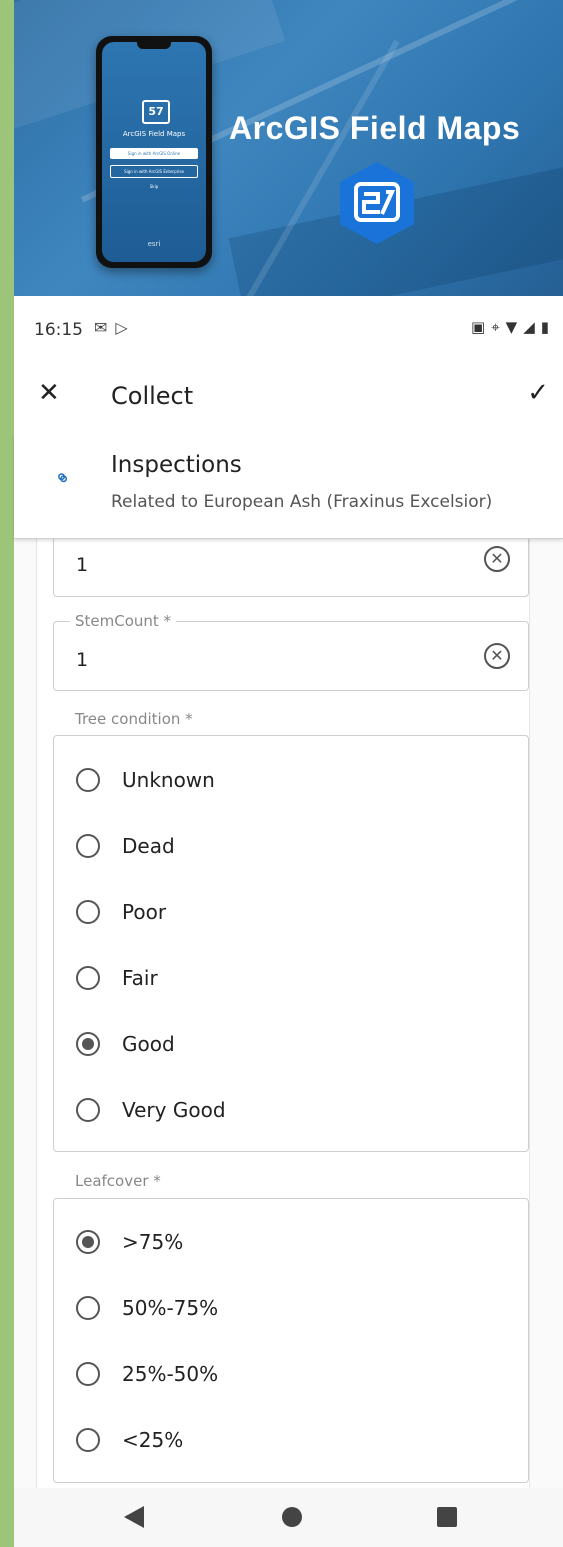  Describe the element at coordinates (154, 186) in the screenshot. I see `phone-skip-link: Skip` at that location.